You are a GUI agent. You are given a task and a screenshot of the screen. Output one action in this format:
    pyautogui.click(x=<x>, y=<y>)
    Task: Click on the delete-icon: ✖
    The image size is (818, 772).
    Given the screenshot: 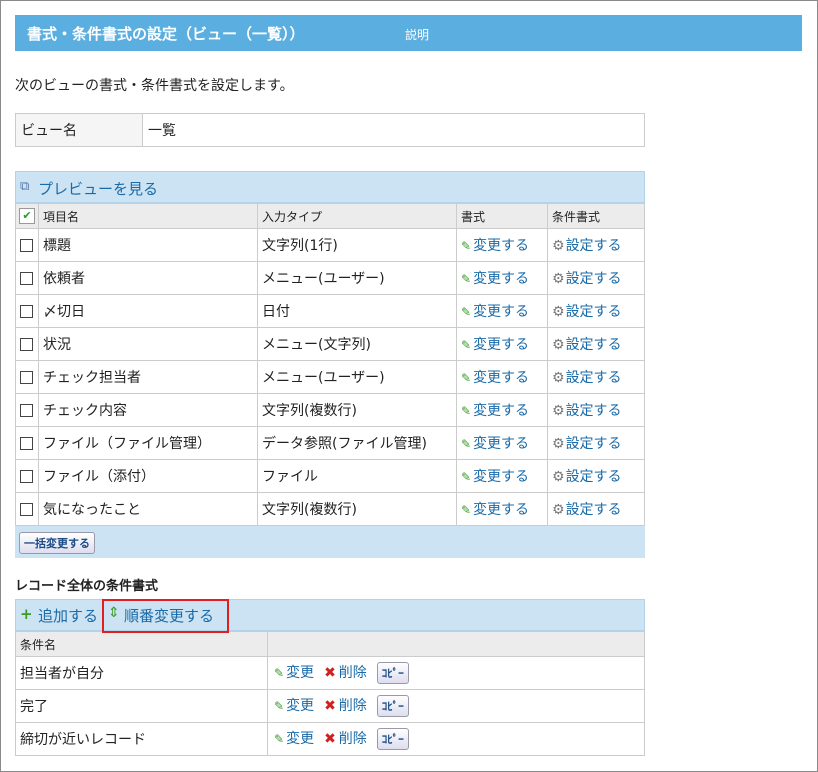 What is the action you would take?
    pyautogui.click(x=330, y=673)
    